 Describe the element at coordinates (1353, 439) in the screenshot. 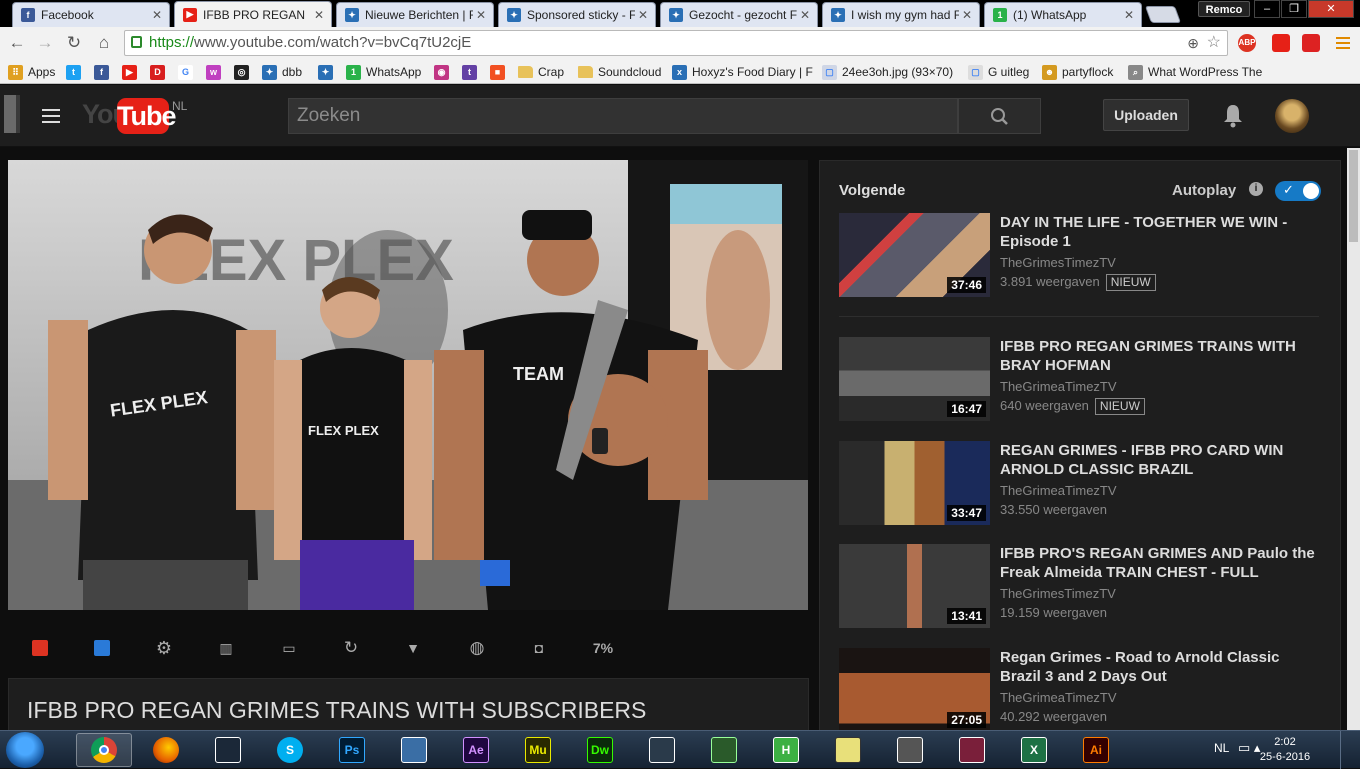

I see `page-scrollbar` at that location.